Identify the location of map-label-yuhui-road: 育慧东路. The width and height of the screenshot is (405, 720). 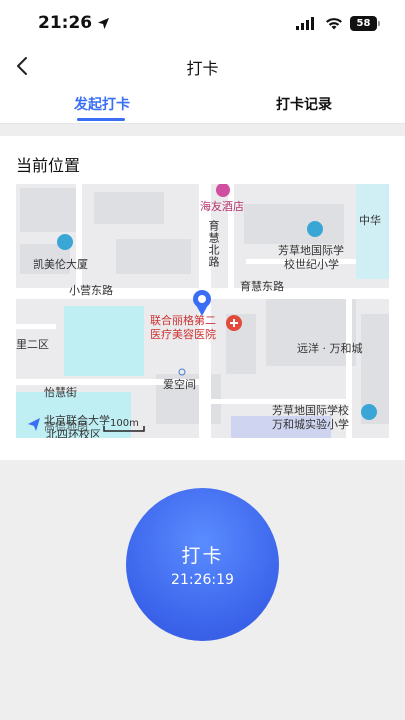
(262, 286).